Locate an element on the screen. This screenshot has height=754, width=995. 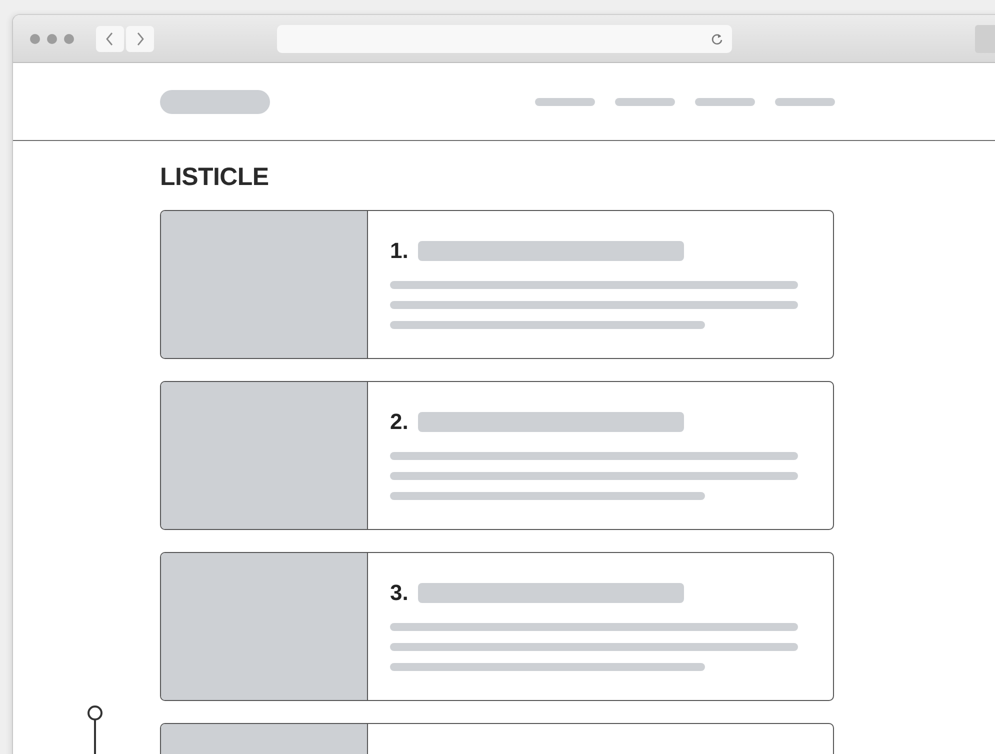
reload-icon is located at coordinates (717, 39).